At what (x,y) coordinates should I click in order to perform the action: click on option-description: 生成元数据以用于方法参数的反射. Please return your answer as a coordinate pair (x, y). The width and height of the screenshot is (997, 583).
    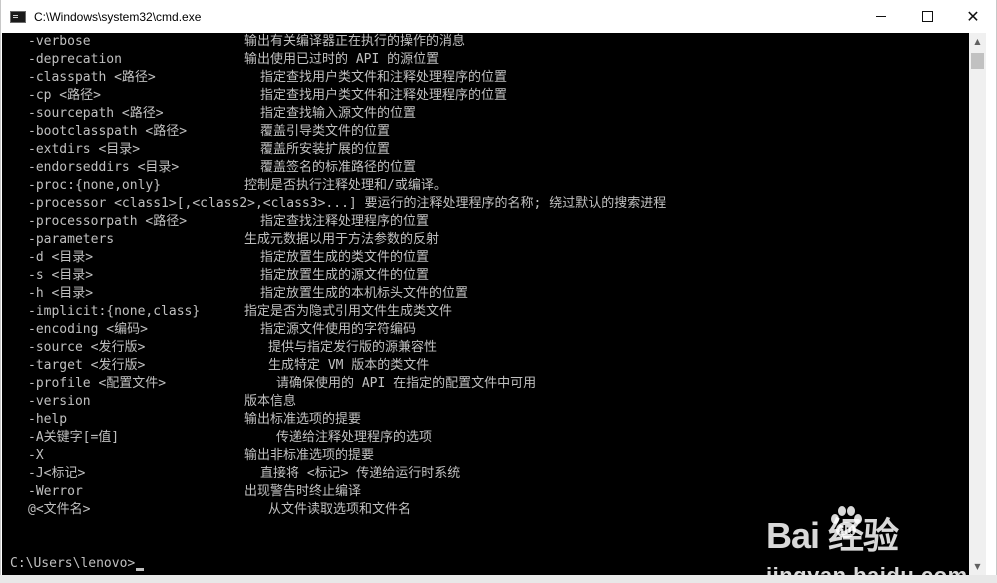
    Looking at the image, I should click on (342, 239).